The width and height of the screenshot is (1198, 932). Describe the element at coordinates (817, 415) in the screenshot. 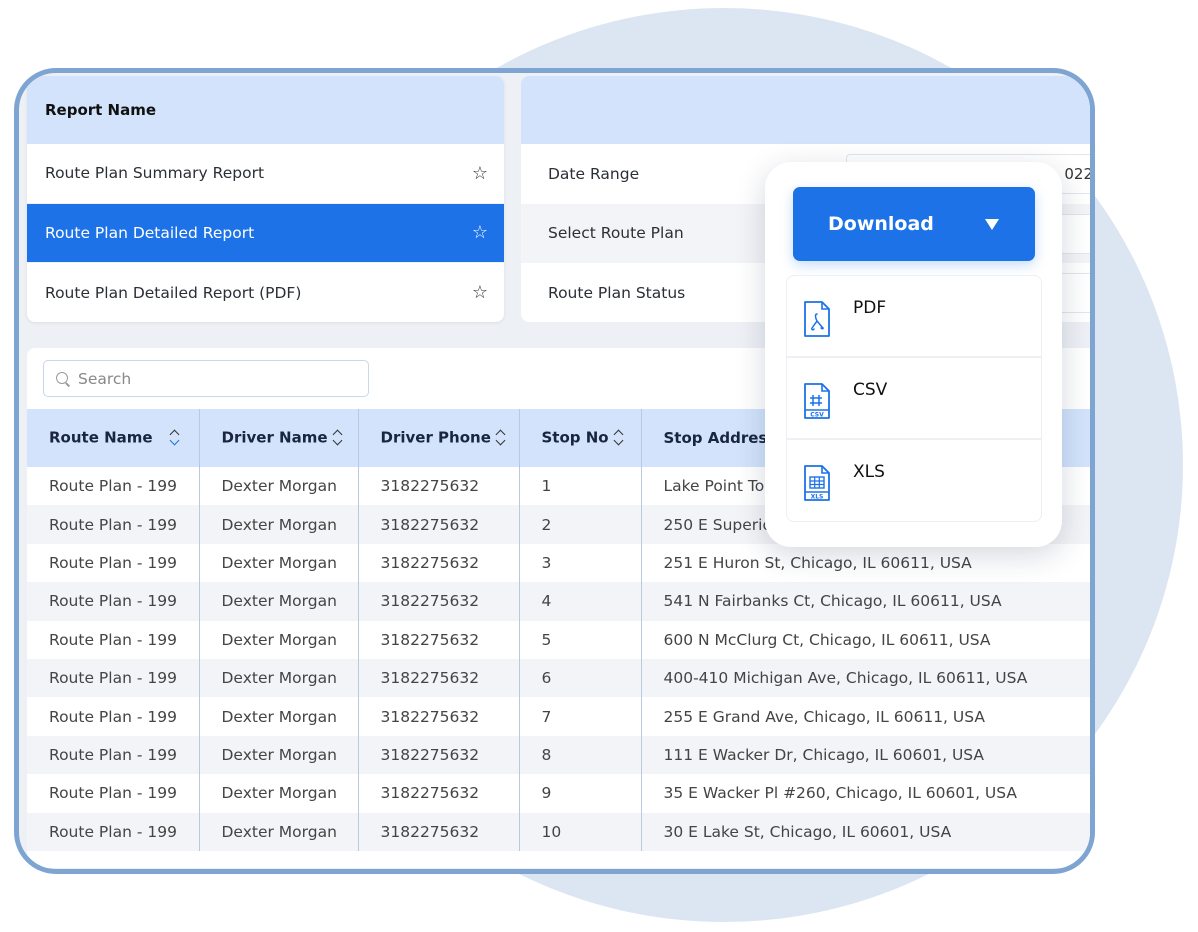

I see `svg-text: CSV` at that location.